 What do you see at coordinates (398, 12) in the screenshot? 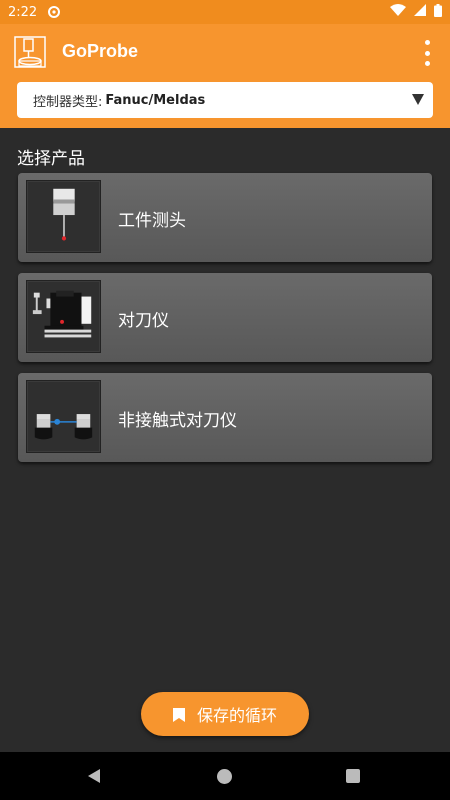
I see `wifi-icon` at bounding box center [398, 12].